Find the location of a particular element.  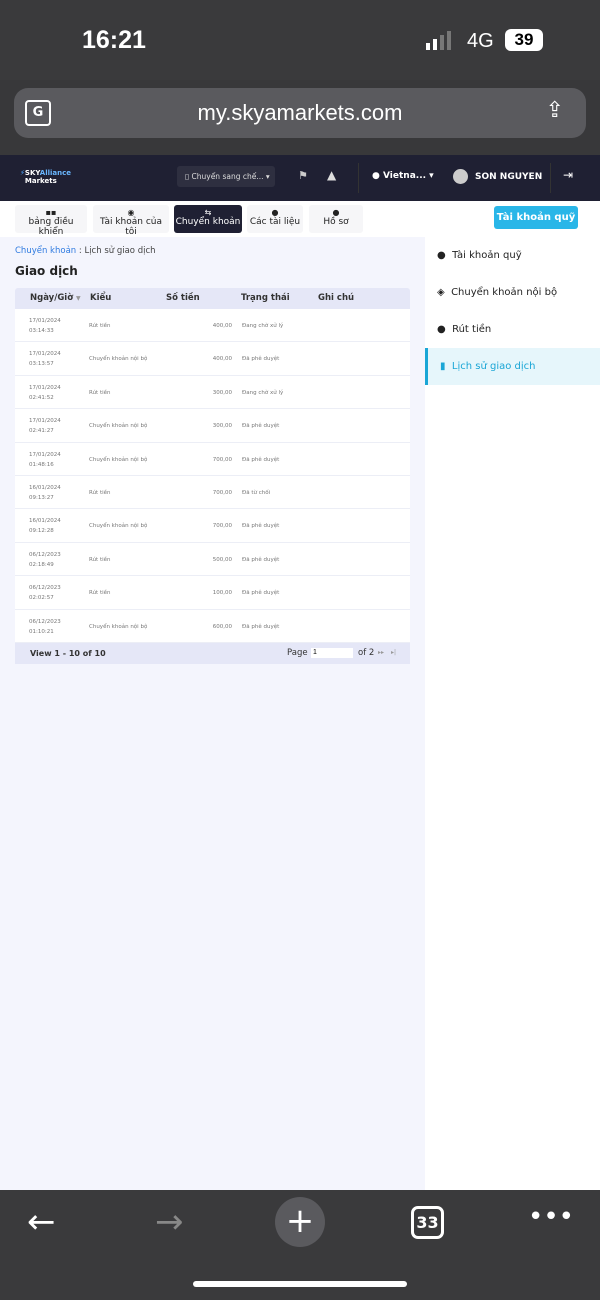

cell-type: Chuyển khoản nội bộ is located at coordinates (118, 359).